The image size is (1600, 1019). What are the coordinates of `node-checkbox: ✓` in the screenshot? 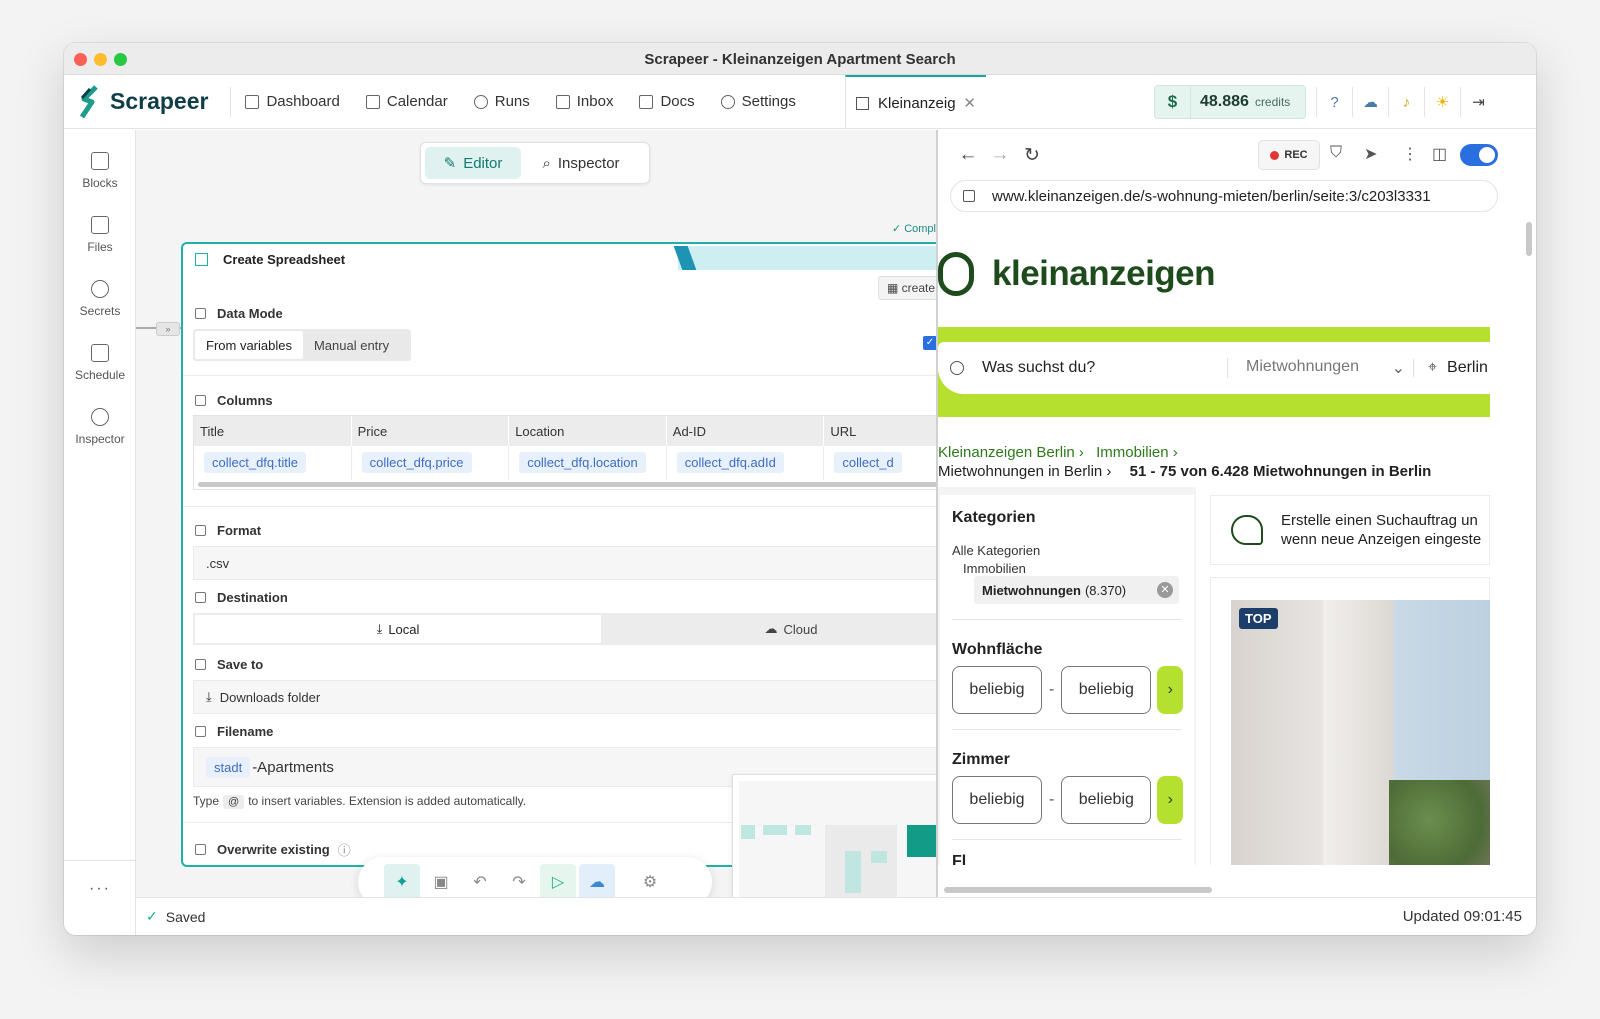 It's located at (929, 343).